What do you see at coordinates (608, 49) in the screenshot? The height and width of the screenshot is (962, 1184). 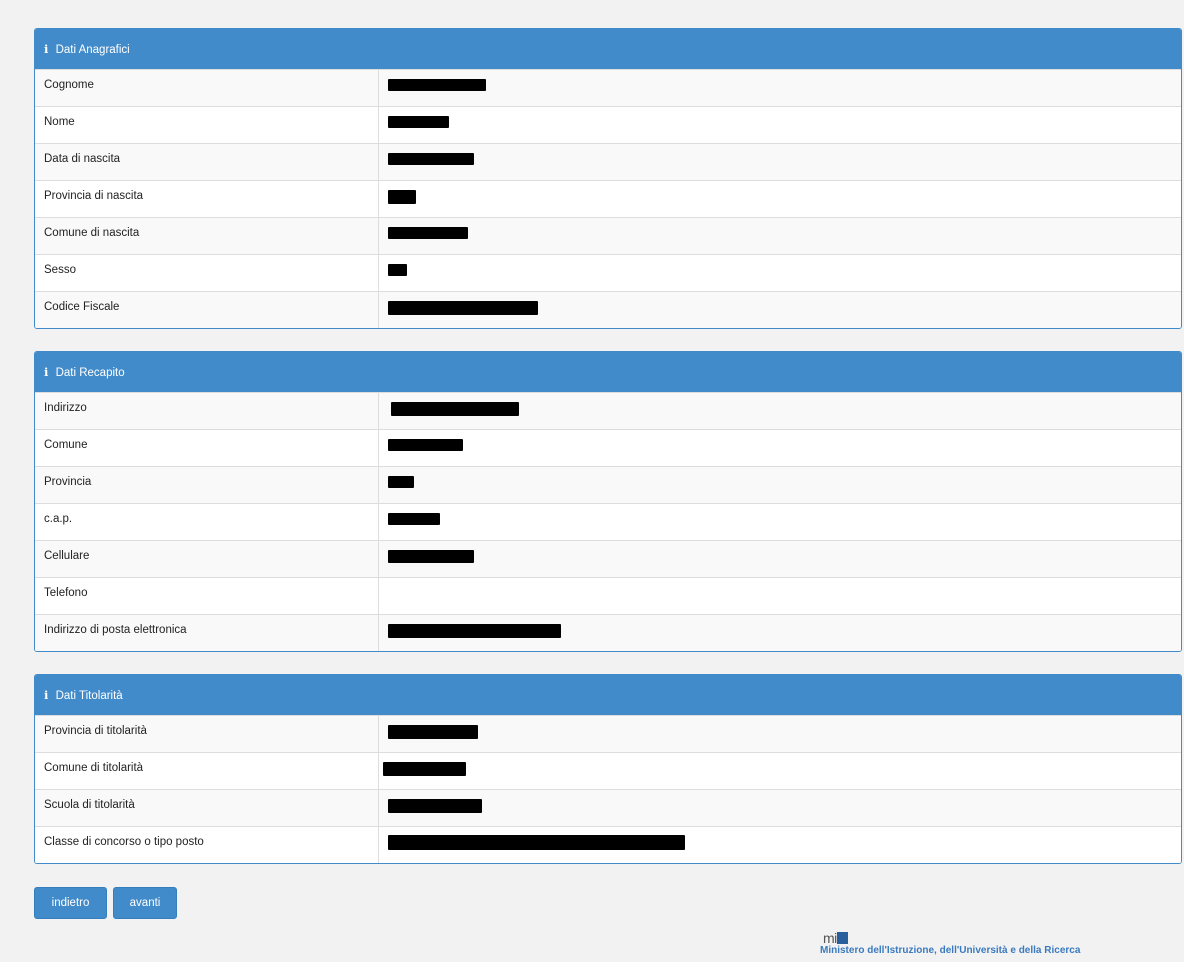 I see `panel-heading: i Dati Anagrafici` at bounding box center [608, 49].